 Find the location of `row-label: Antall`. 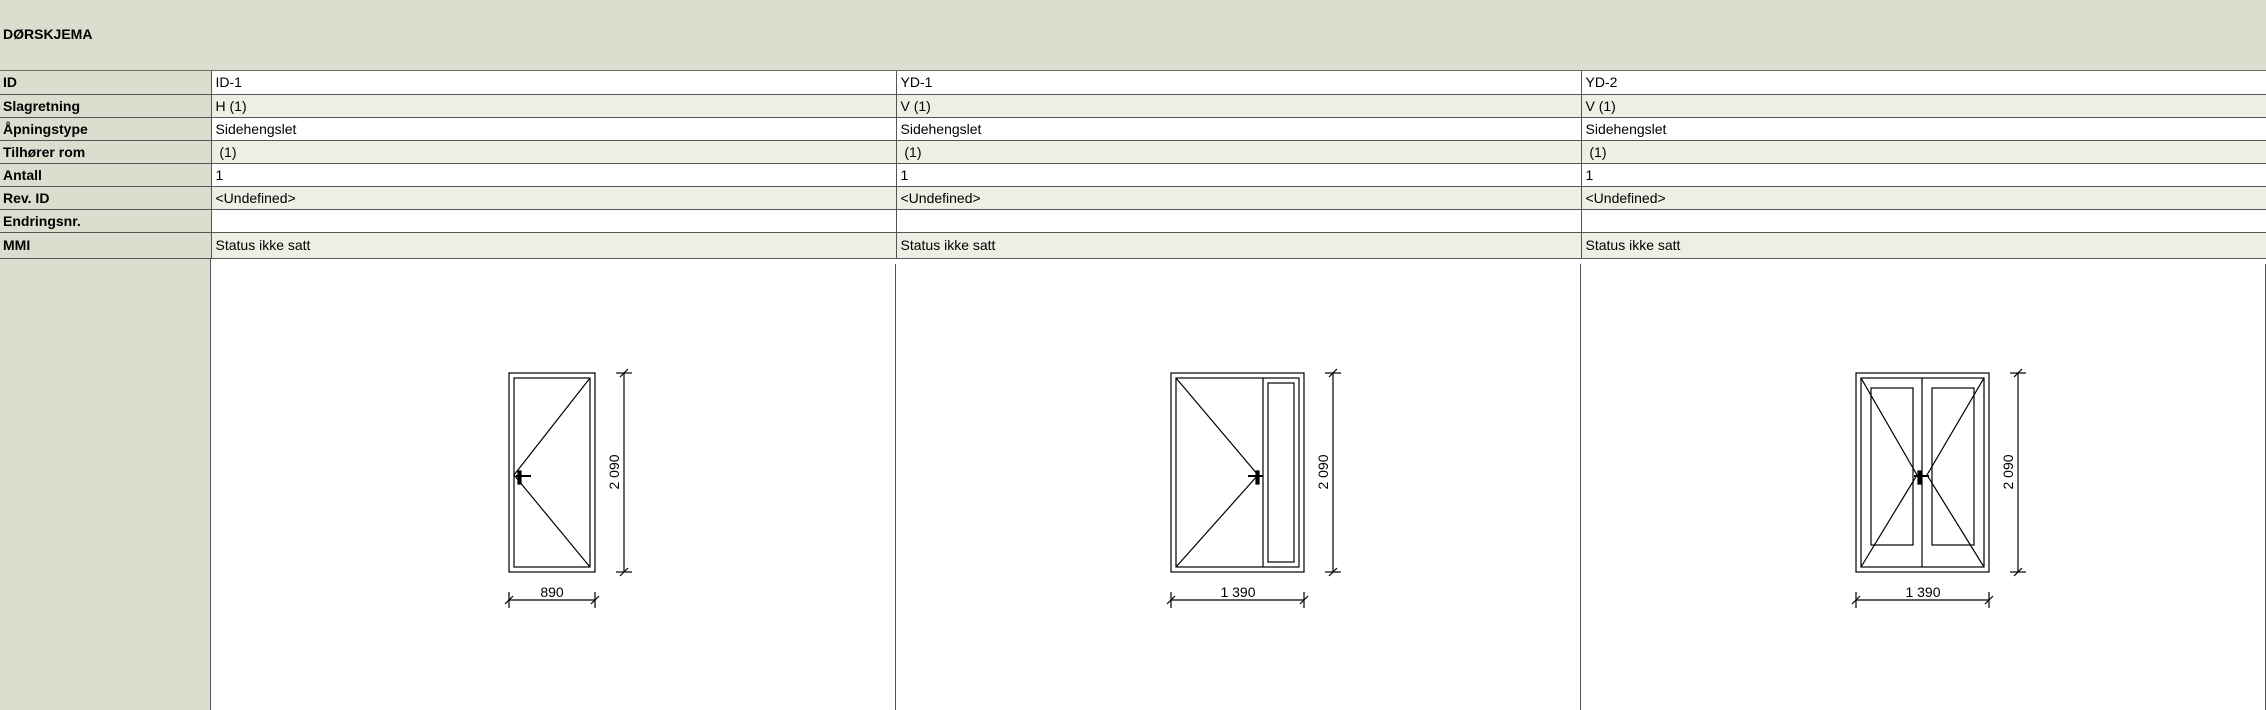

row-label: Antall is located at coordinates (106, 175).